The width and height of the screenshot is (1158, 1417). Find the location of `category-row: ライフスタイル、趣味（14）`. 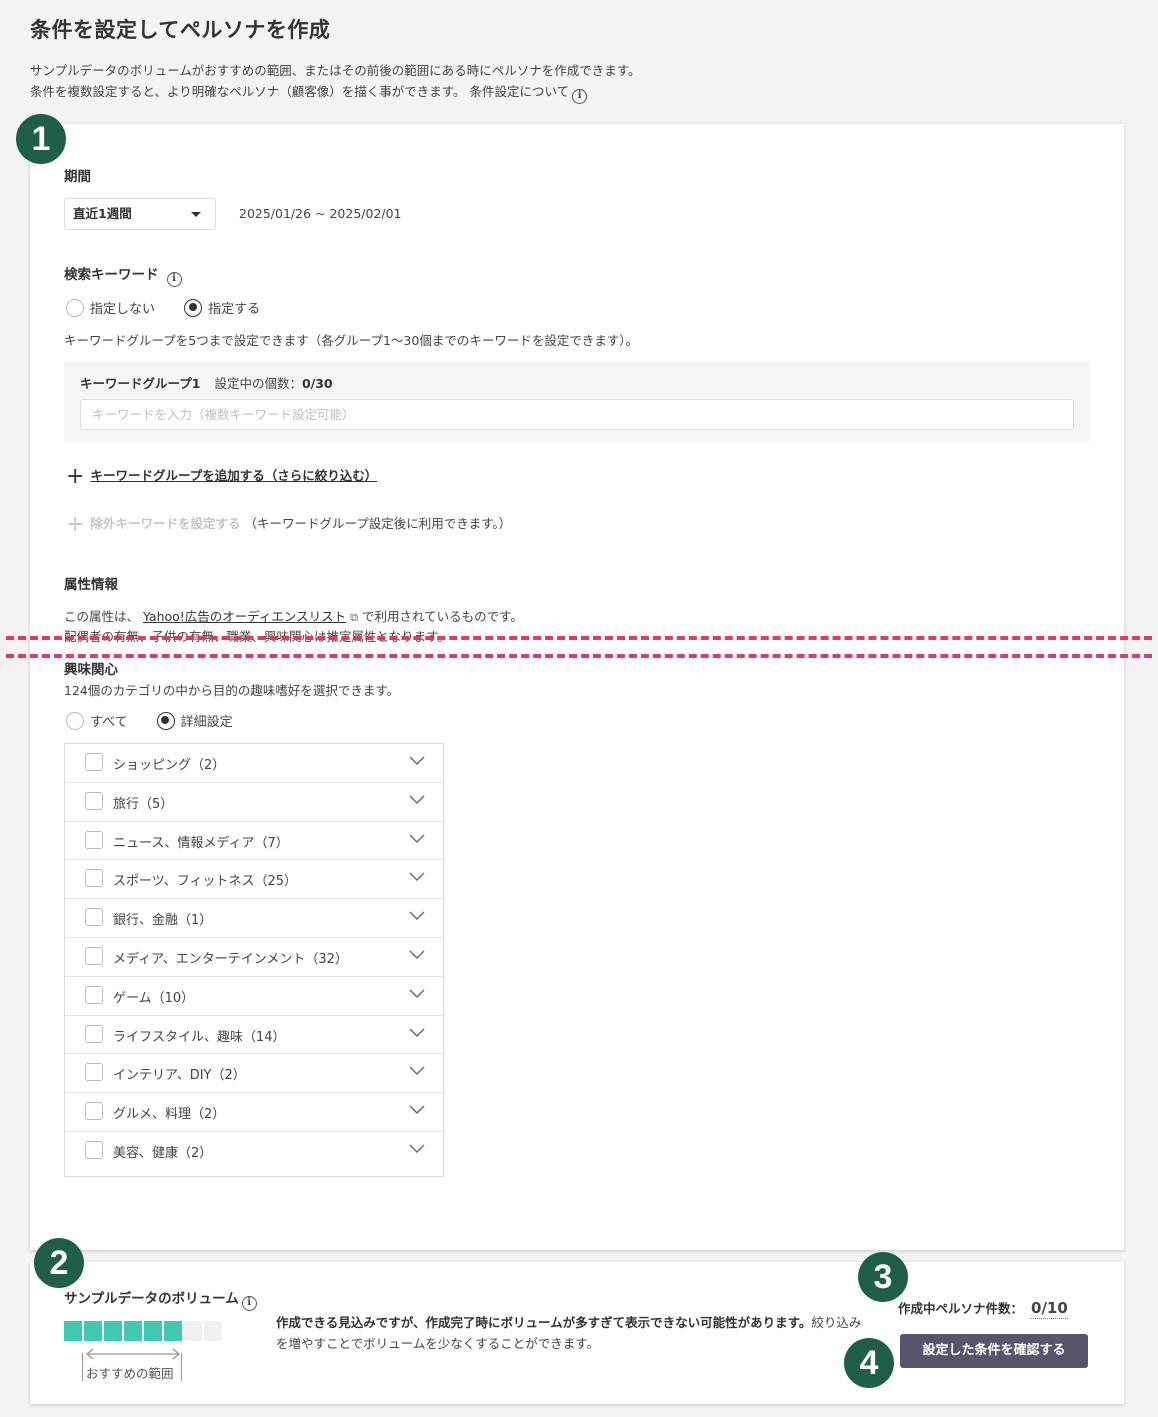

category-row: ライフスタイル、趣味（14） is located at coordinates (254, 1035).